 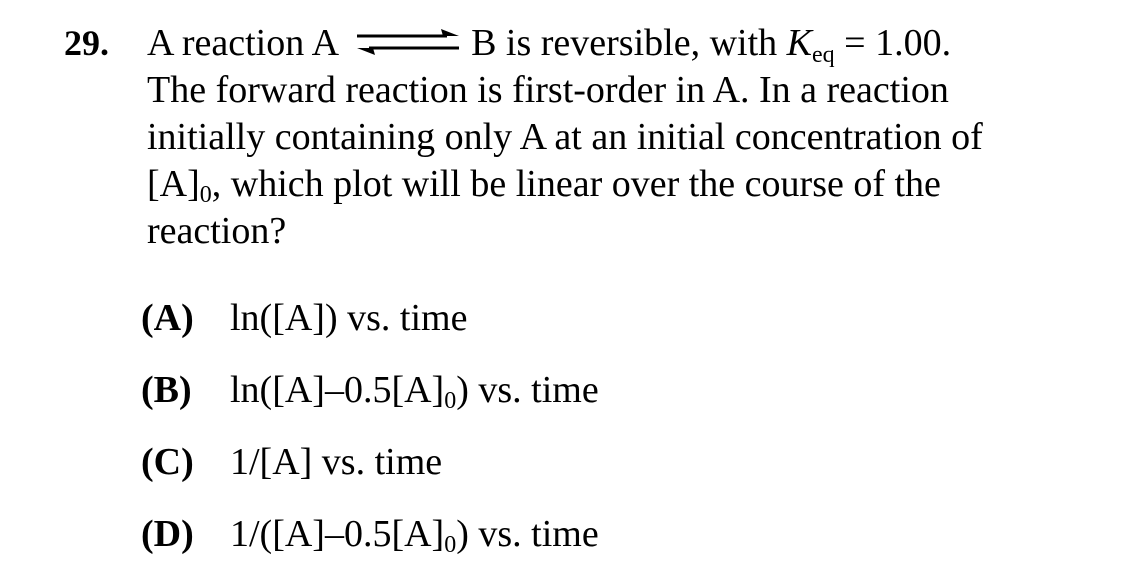 I want to click on choice-a: (A) ln([A]) vs. time, so click(x=370, y=332).